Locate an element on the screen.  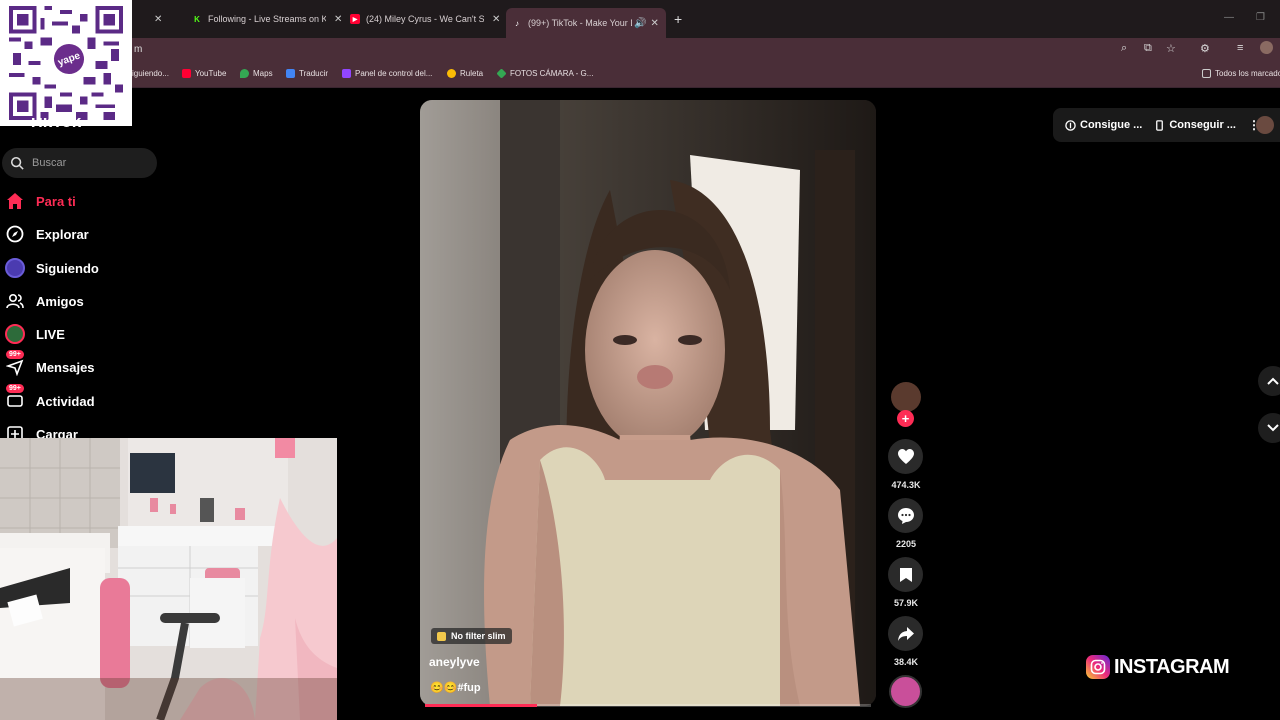
nav-mensajes: 99+ Mensajes is located at coordinates (49, 364).